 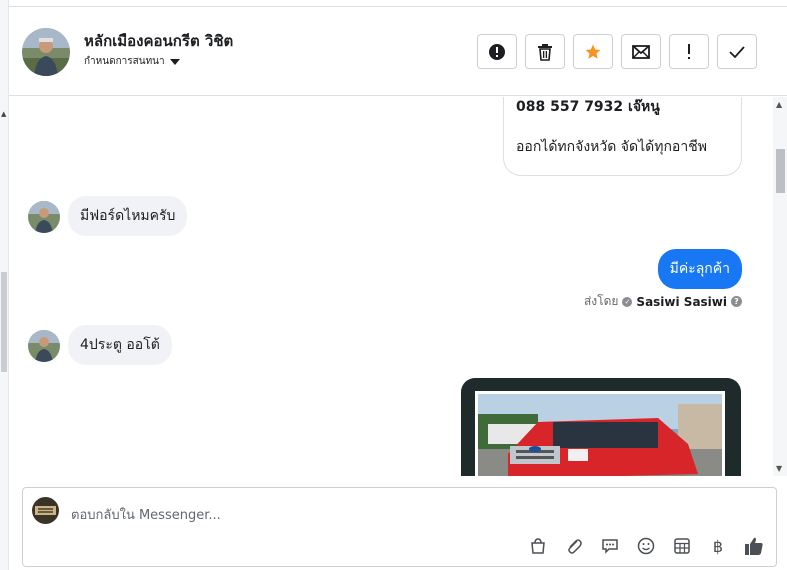 What do you see at coordinates (128, 216) in the screenshot?
I see `incoming-message-bubble: มีฟอร์ดไหมครับ` at bounding box center [128, 216].